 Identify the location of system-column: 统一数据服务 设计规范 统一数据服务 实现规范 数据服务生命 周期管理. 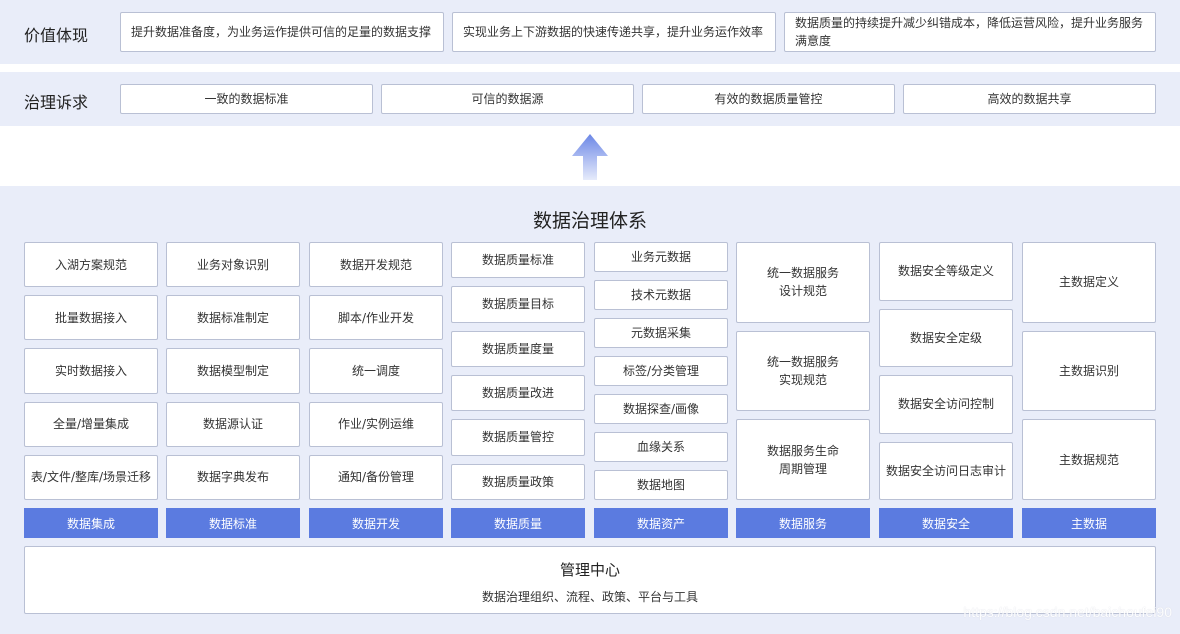
(803, 371).